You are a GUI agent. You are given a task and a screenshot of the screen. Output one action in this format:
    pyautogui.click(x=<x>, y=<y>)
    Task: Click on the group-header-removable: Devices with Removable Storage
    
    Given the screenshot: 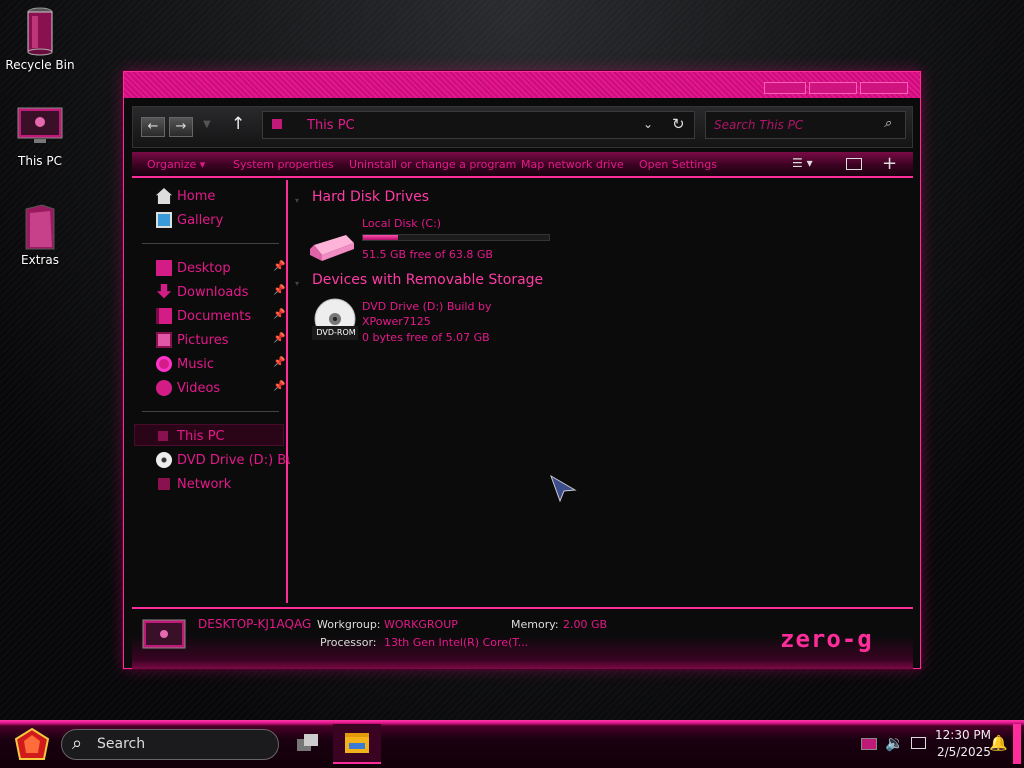 What is the action you would take?
    pyautogui.click(x=427, y=280)
    